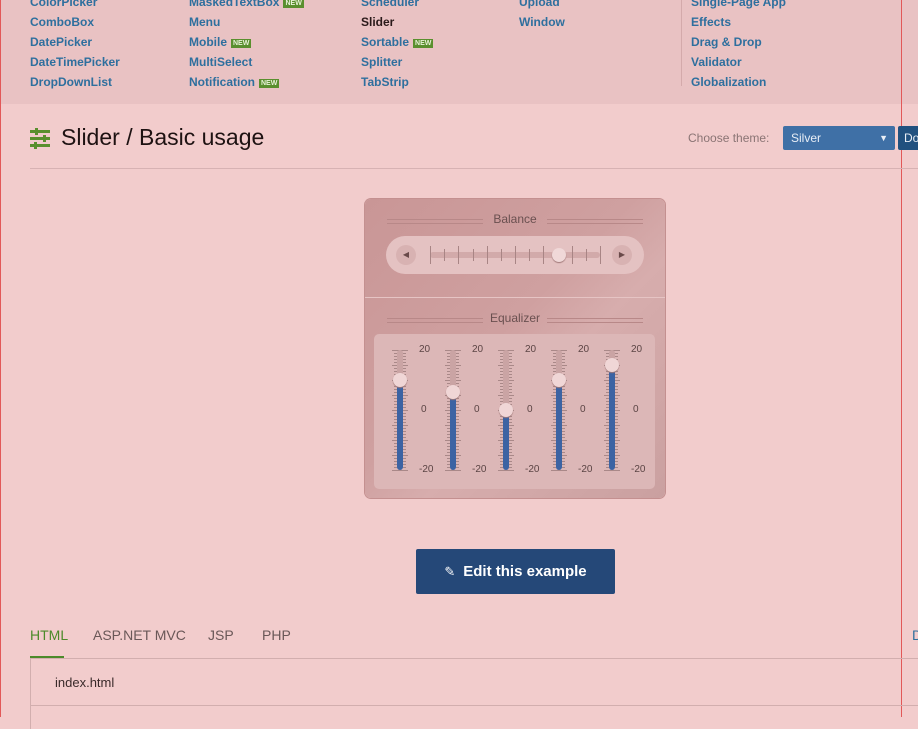  What do you see at coordinates (908, 138) in the screenshot?
I see `theme-apply-button: Do` at bounding box center [908, 138].